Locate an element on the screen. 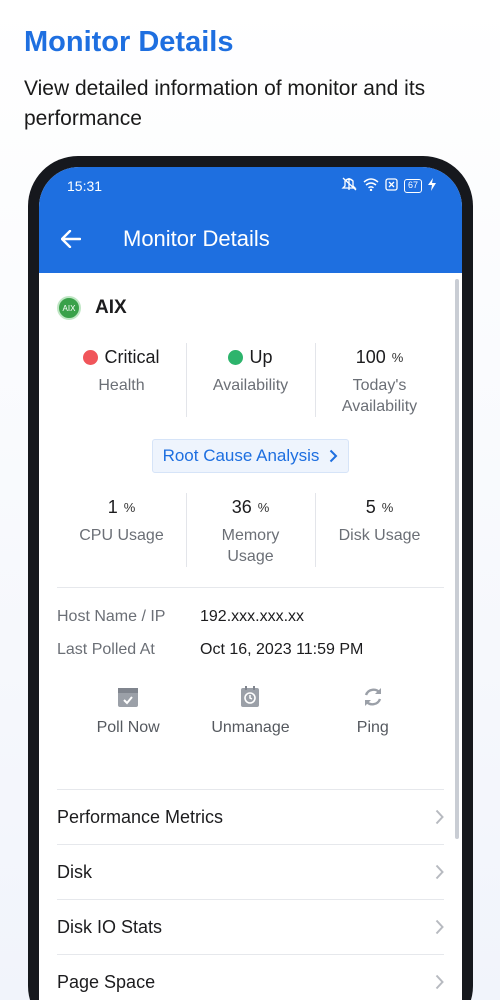 This screenshot has height=1000, width=500. host-name-key: Host Name / IP is located at coordinates (111, 616).